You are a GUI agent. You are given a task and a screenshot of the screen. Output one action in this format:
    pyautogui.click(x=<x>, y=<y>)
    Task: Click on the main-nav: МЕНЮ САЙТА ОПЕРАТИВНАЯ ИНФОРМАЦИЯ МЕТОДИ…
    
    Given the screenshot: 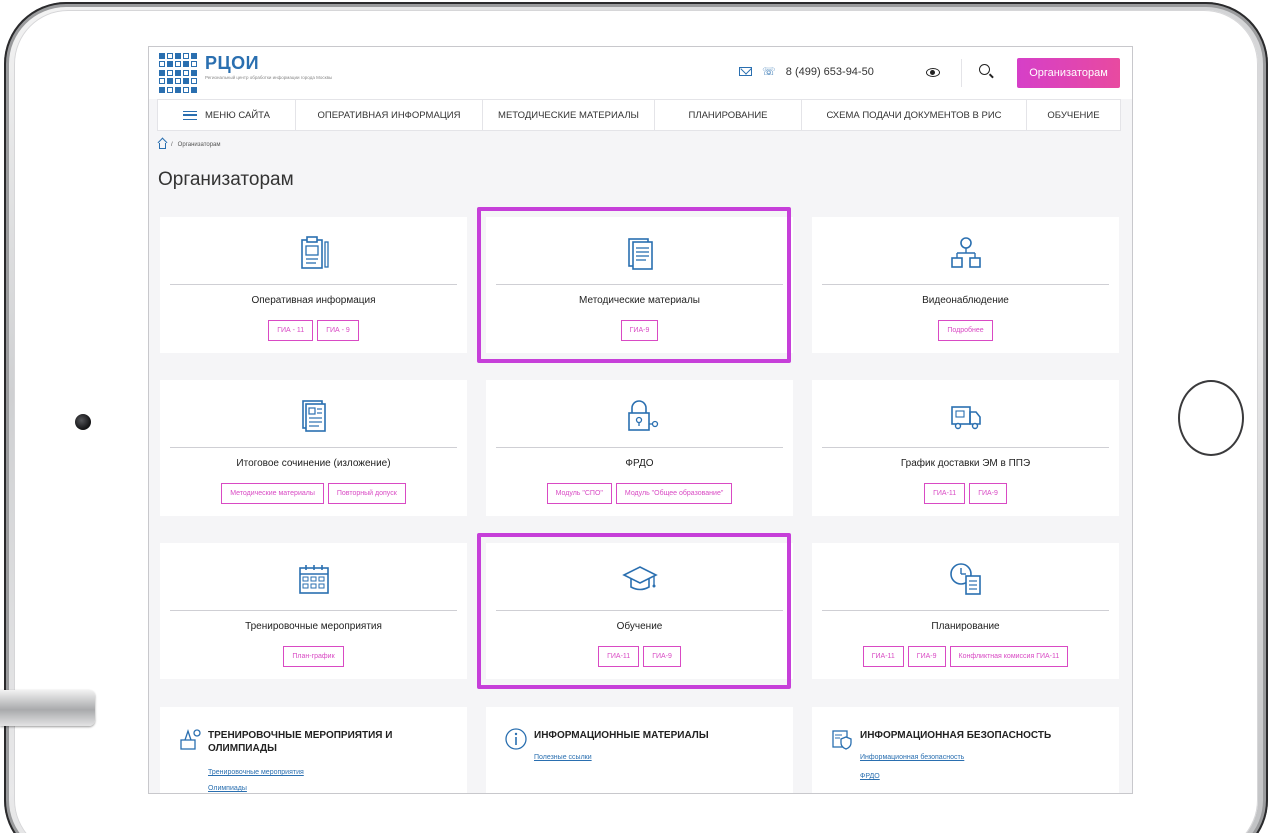 What is the action you would take?
    pyautogui.click(x=639, y=115)
    